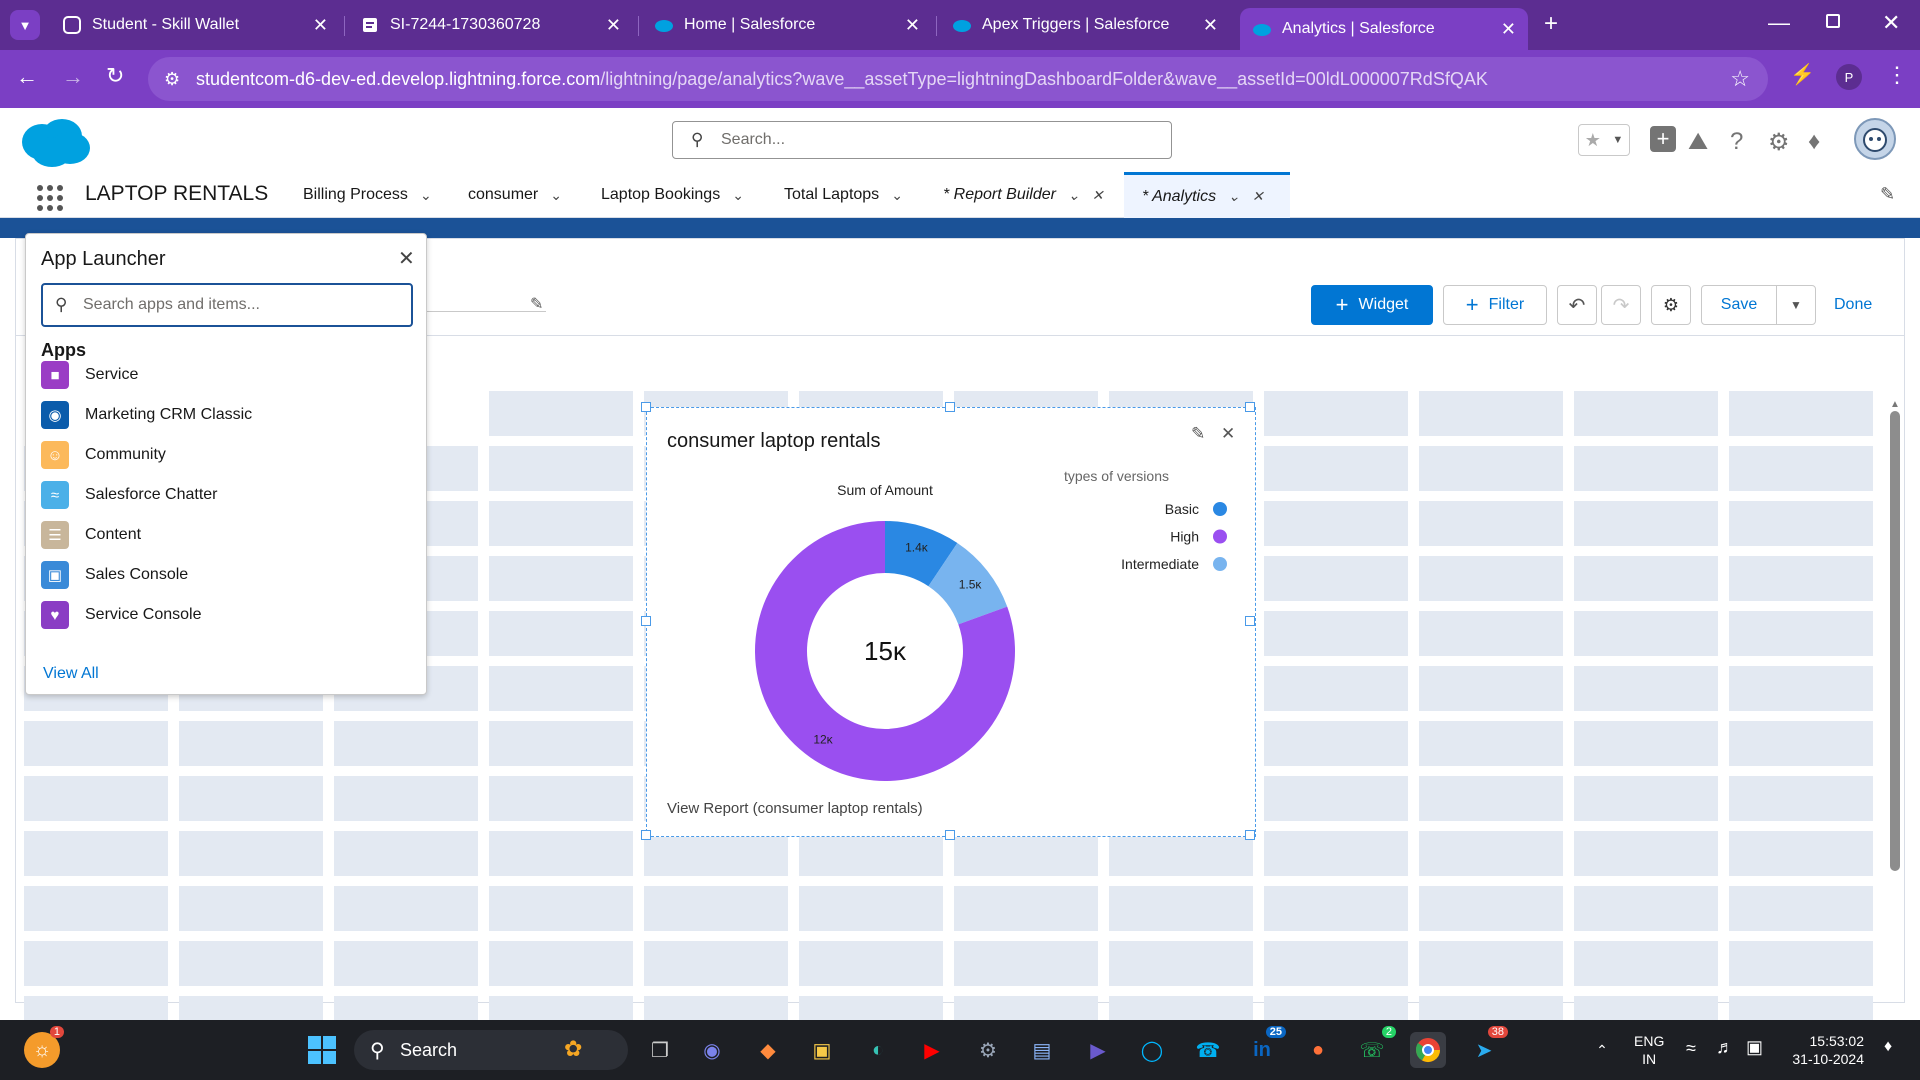 The width and height of the screenshot is (1920, 1080). Describe the element at coordinates (114, 575) in the screenshot. I see `app-item: ▣ Sales Console` at that location.